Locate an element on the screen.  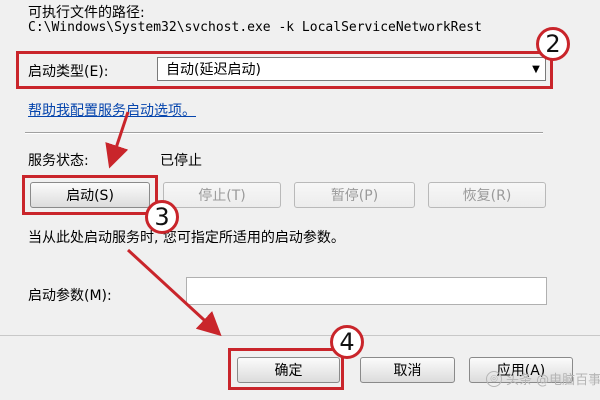
arrow-to-status is located at coordinates (117, 140).